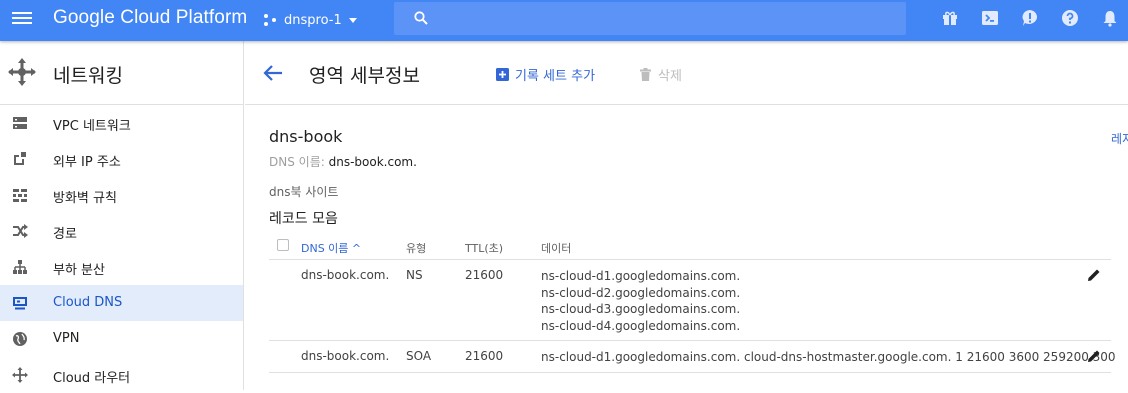  Describe the element at coordinates (297, 162) in the screenshot. I see `dns-name-label: DNS 이름:` at that location.